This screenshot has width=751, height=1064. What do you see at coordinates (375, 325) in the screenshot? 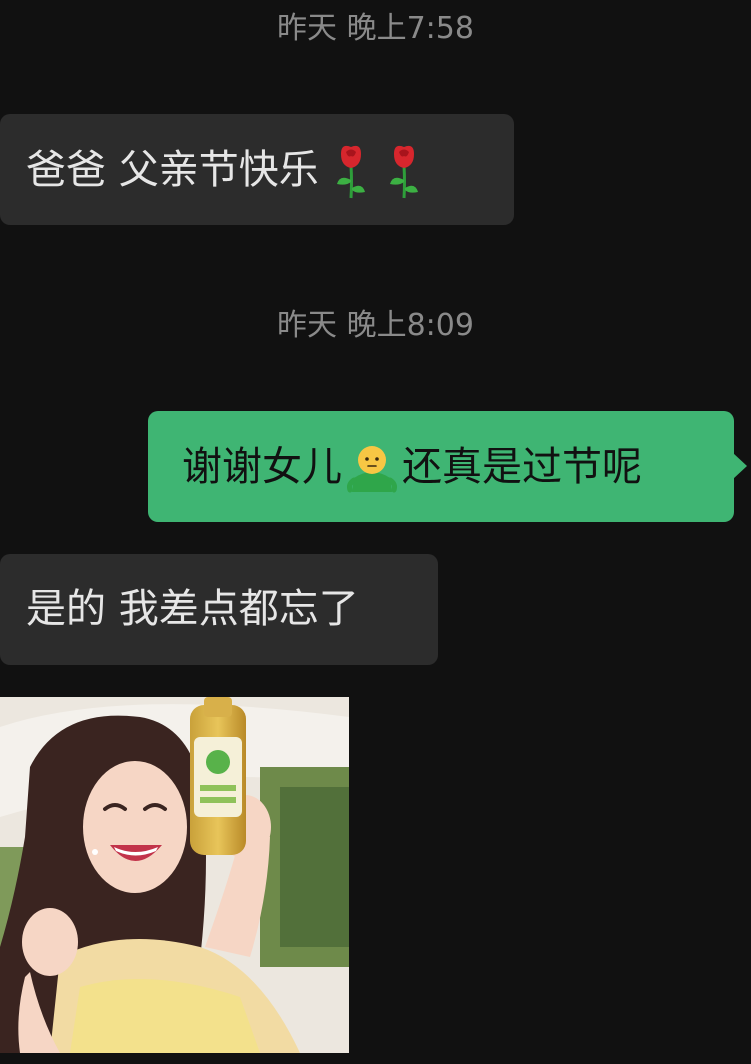
I see `timestamp-divider: 昨天 晚上8:09` at bounding box center [375, 325].